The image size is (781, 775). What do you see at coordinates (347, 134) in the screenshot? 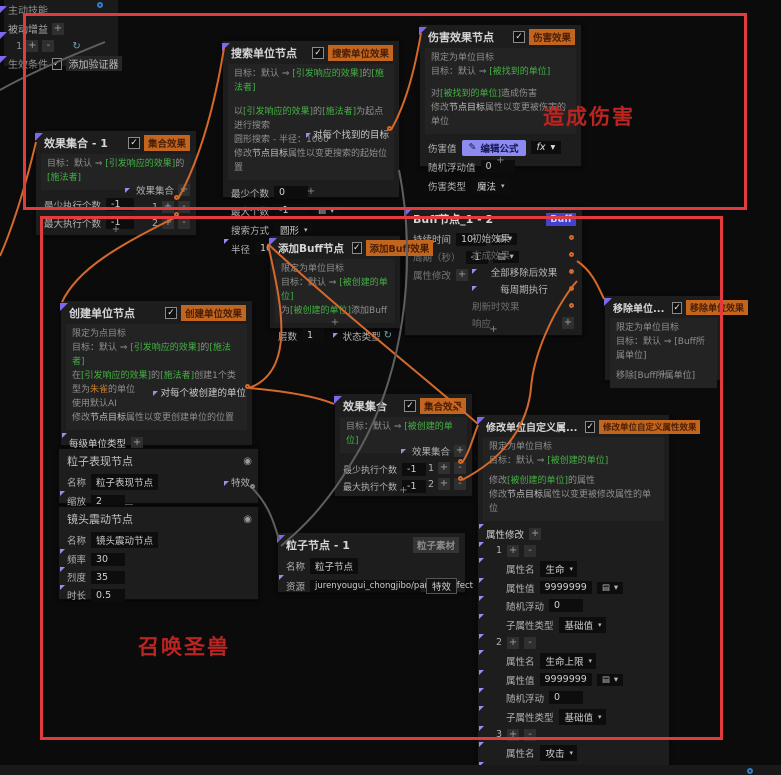
I see `foreach-found-target-port: 对每个找到的目标` at bounding box center [347, 134].